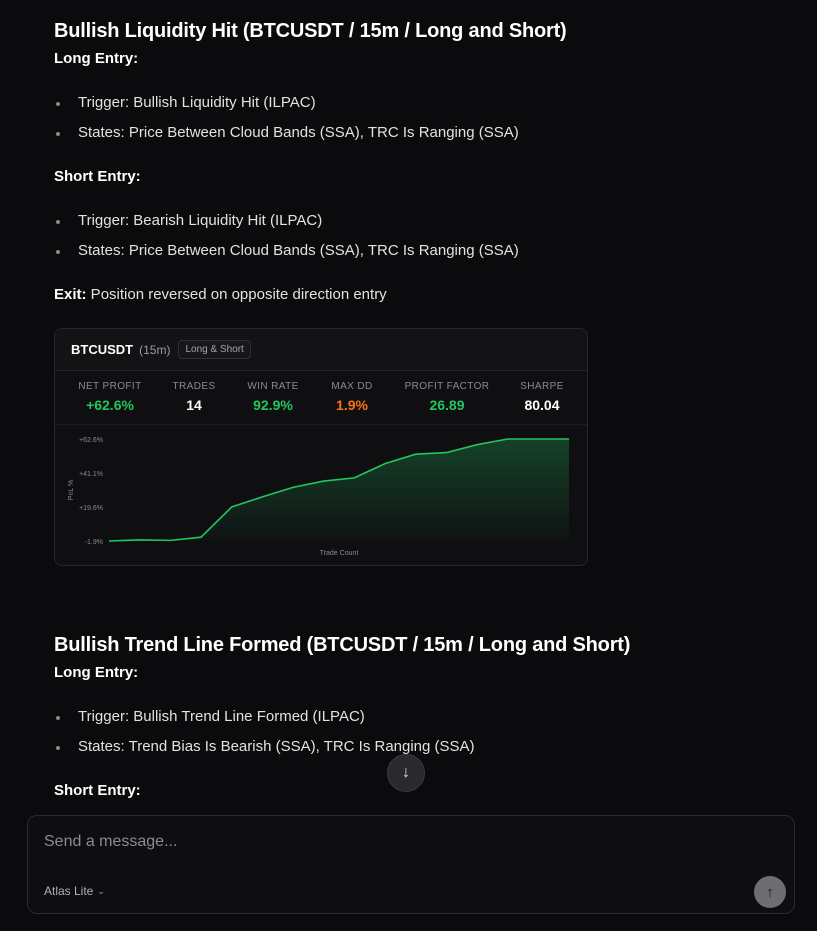  I want to click on mode-badge: Long & Short, so click(214, 349).